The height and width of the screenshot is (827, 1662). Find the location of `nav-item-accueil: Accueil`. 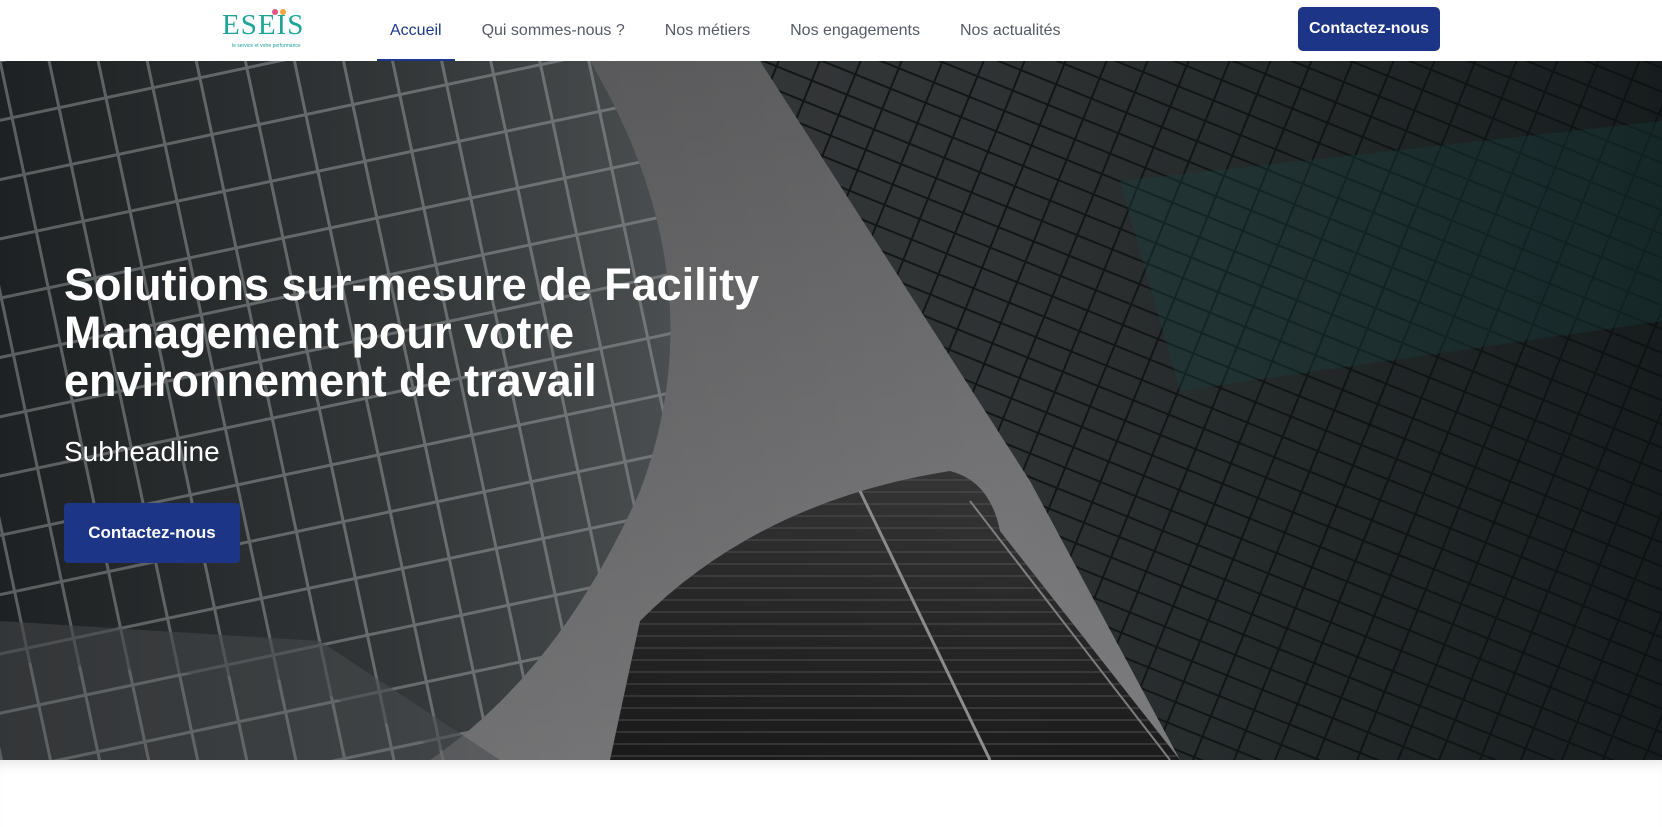

nav-item-accueil: Accueil is located at coordinates (416, 30).